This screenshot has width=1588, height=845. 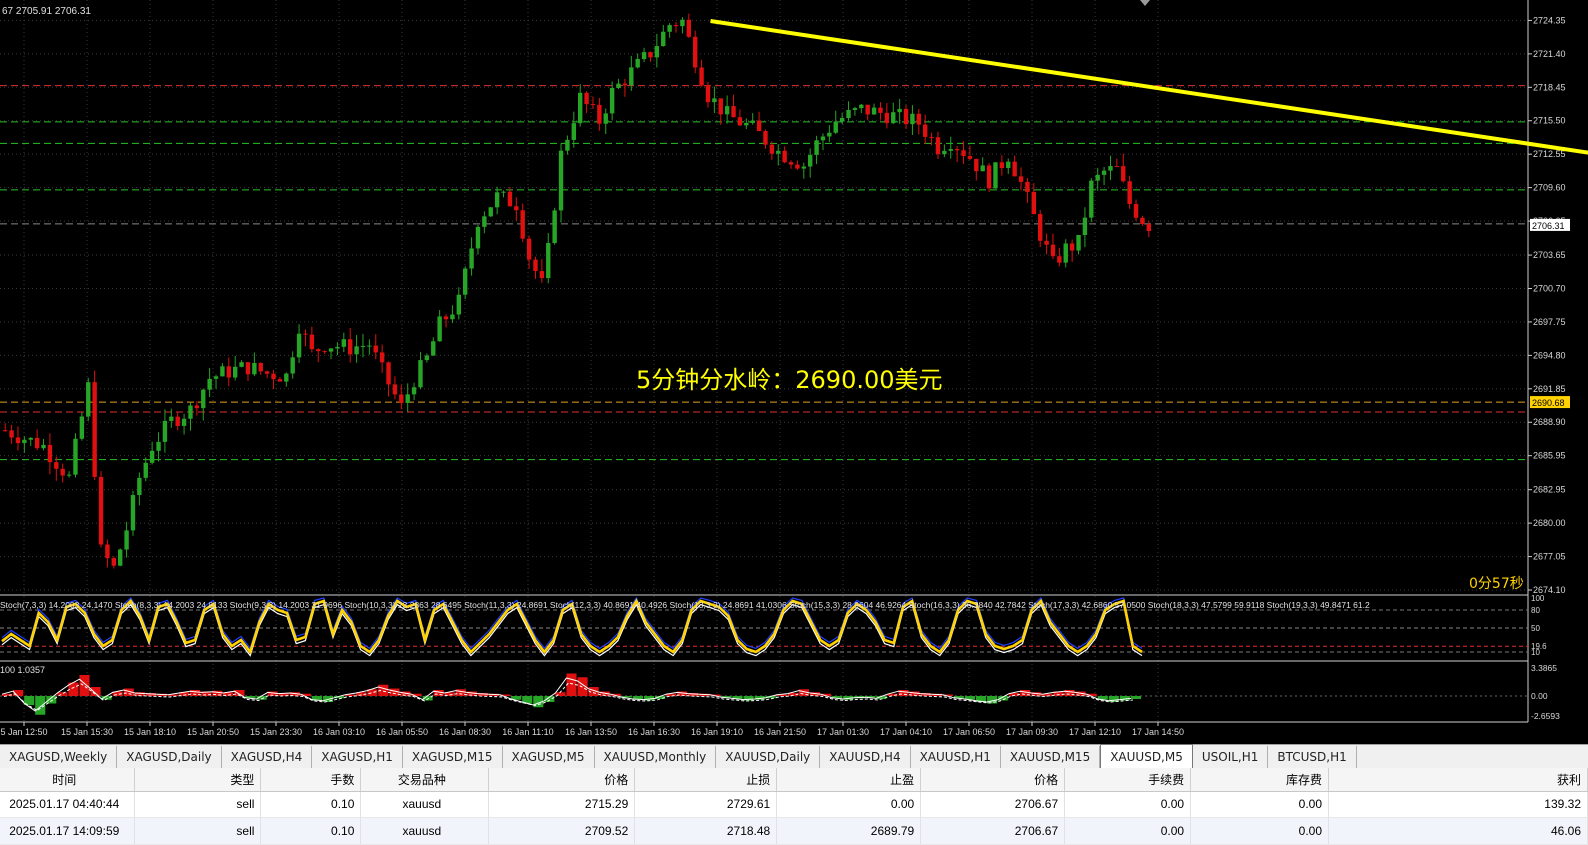 What do you see at coordinates (1146, 756) in the screenshot?
I see `chart-tab: XAUUSD,M5` at bounding box center [1146, 756].